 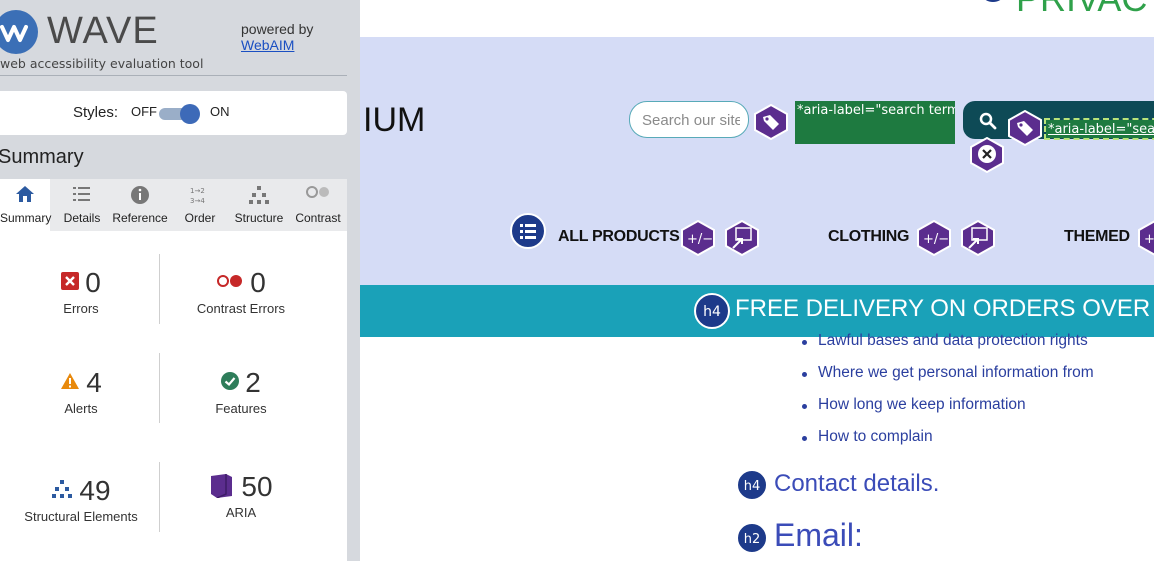 I want to click on styles-toggle-switch, so click(x=180, y=114).